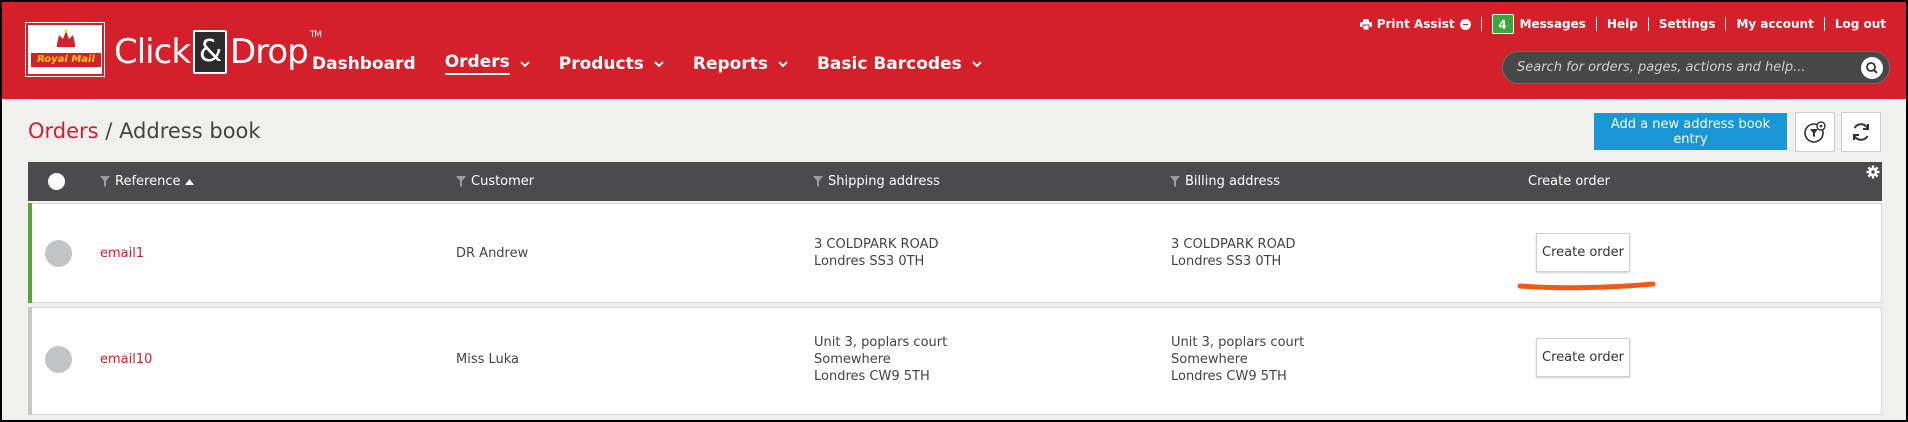  Describe the element at coordinates (876, 253) in the screenshot. I see `shipping-address: 3 COLDPARK ROAD Londres SS3 0TH` at that location.